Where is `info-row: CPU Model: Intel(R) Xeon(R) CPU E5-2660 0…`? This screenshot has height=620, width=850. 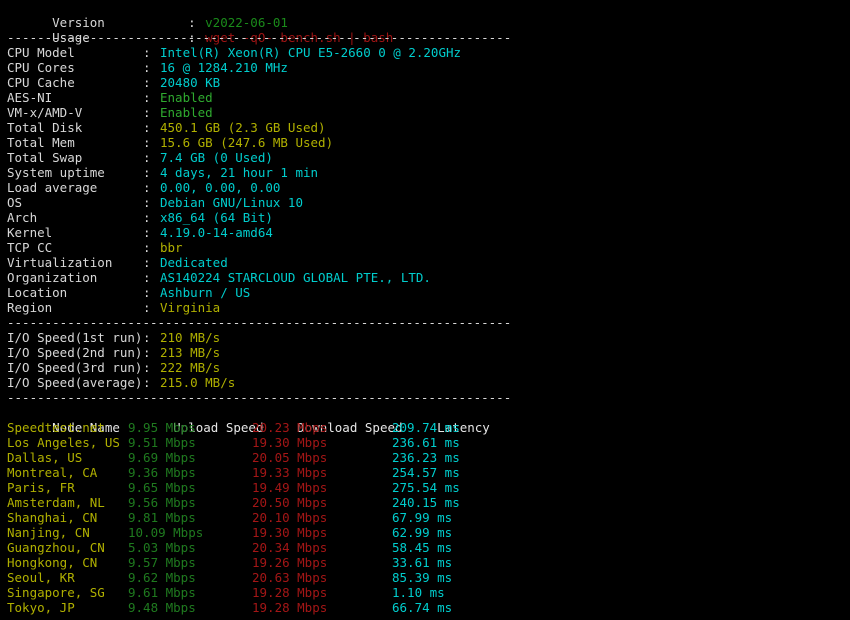
info-row: CPU Model: Intel(R) Xeon(R) CPU E5-2660 0… is located at coordinates (428, 52).